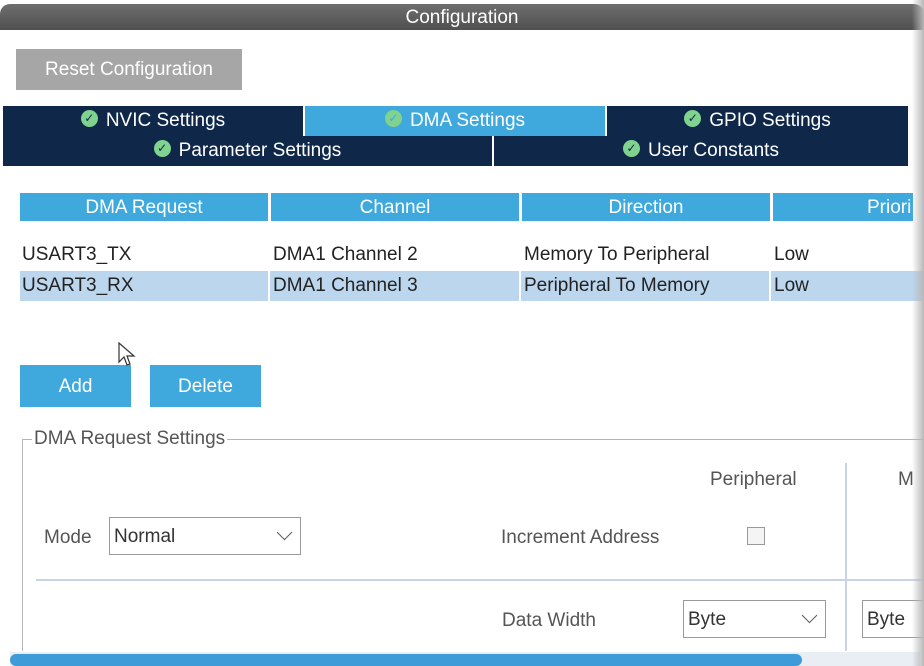 The height and width of the screenshot is (666, 924). I want to click on cell-direction: Memory To Peripheral, so click(617, 254).